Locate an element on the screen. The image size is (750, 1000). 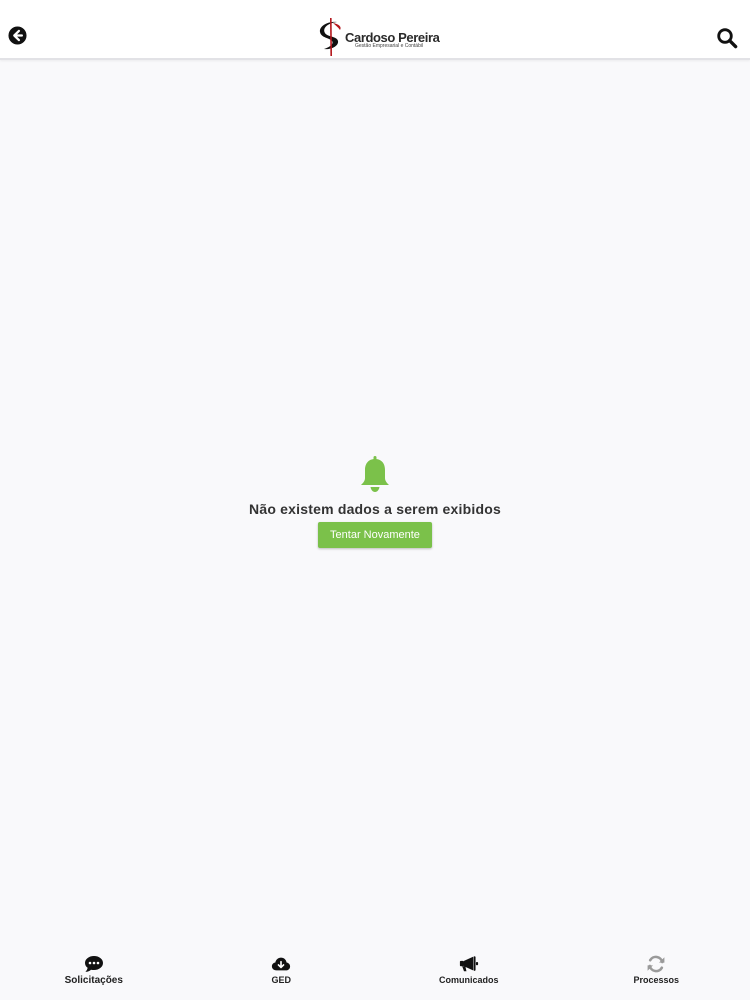
nav-label-solicitacoes: Solicitações is located at coordinates (93, 980).